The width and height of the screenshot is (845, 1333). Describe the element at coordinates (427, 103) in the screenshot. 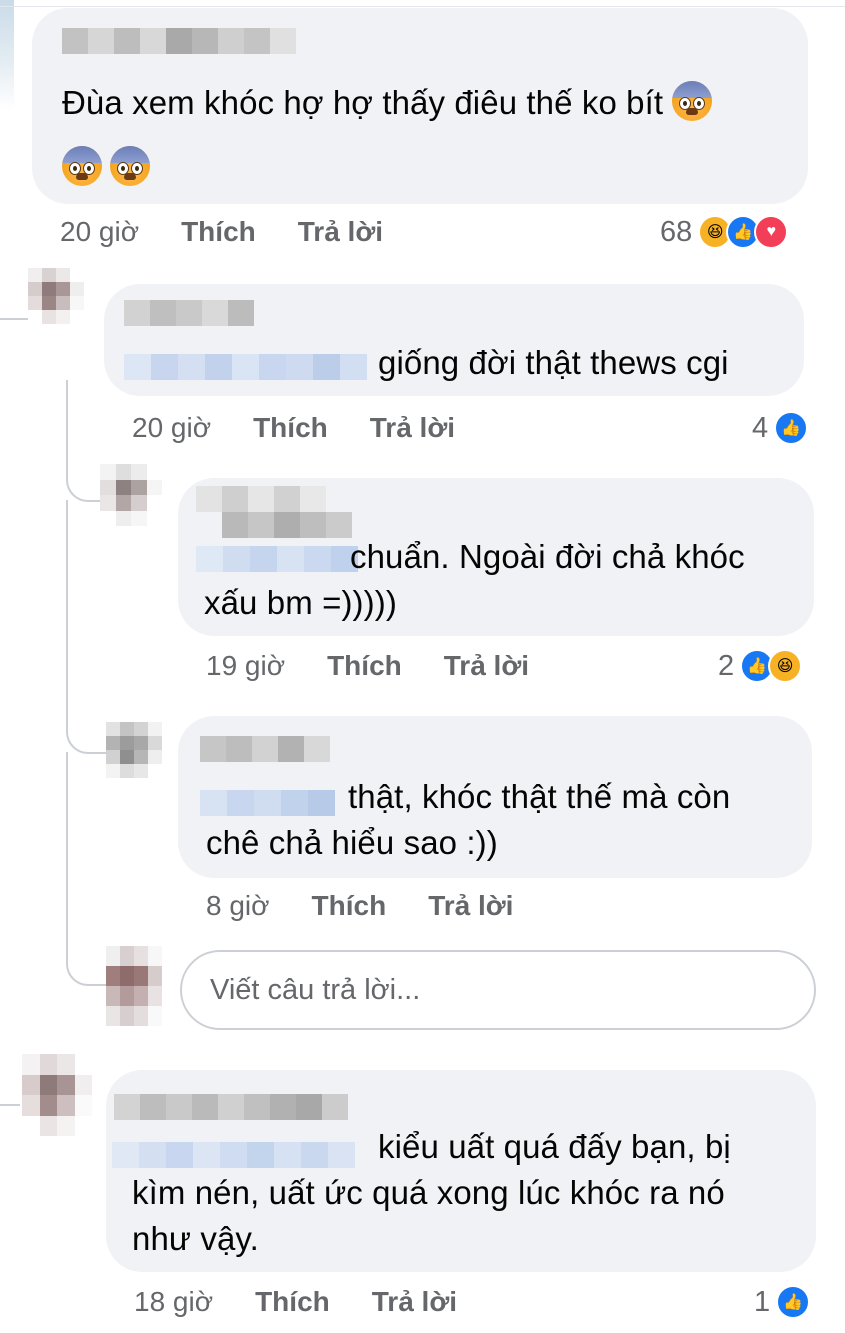

I see `comment-text: Đùa xem khóc hợ hợ thấy điêu thế ko bít` at that location.